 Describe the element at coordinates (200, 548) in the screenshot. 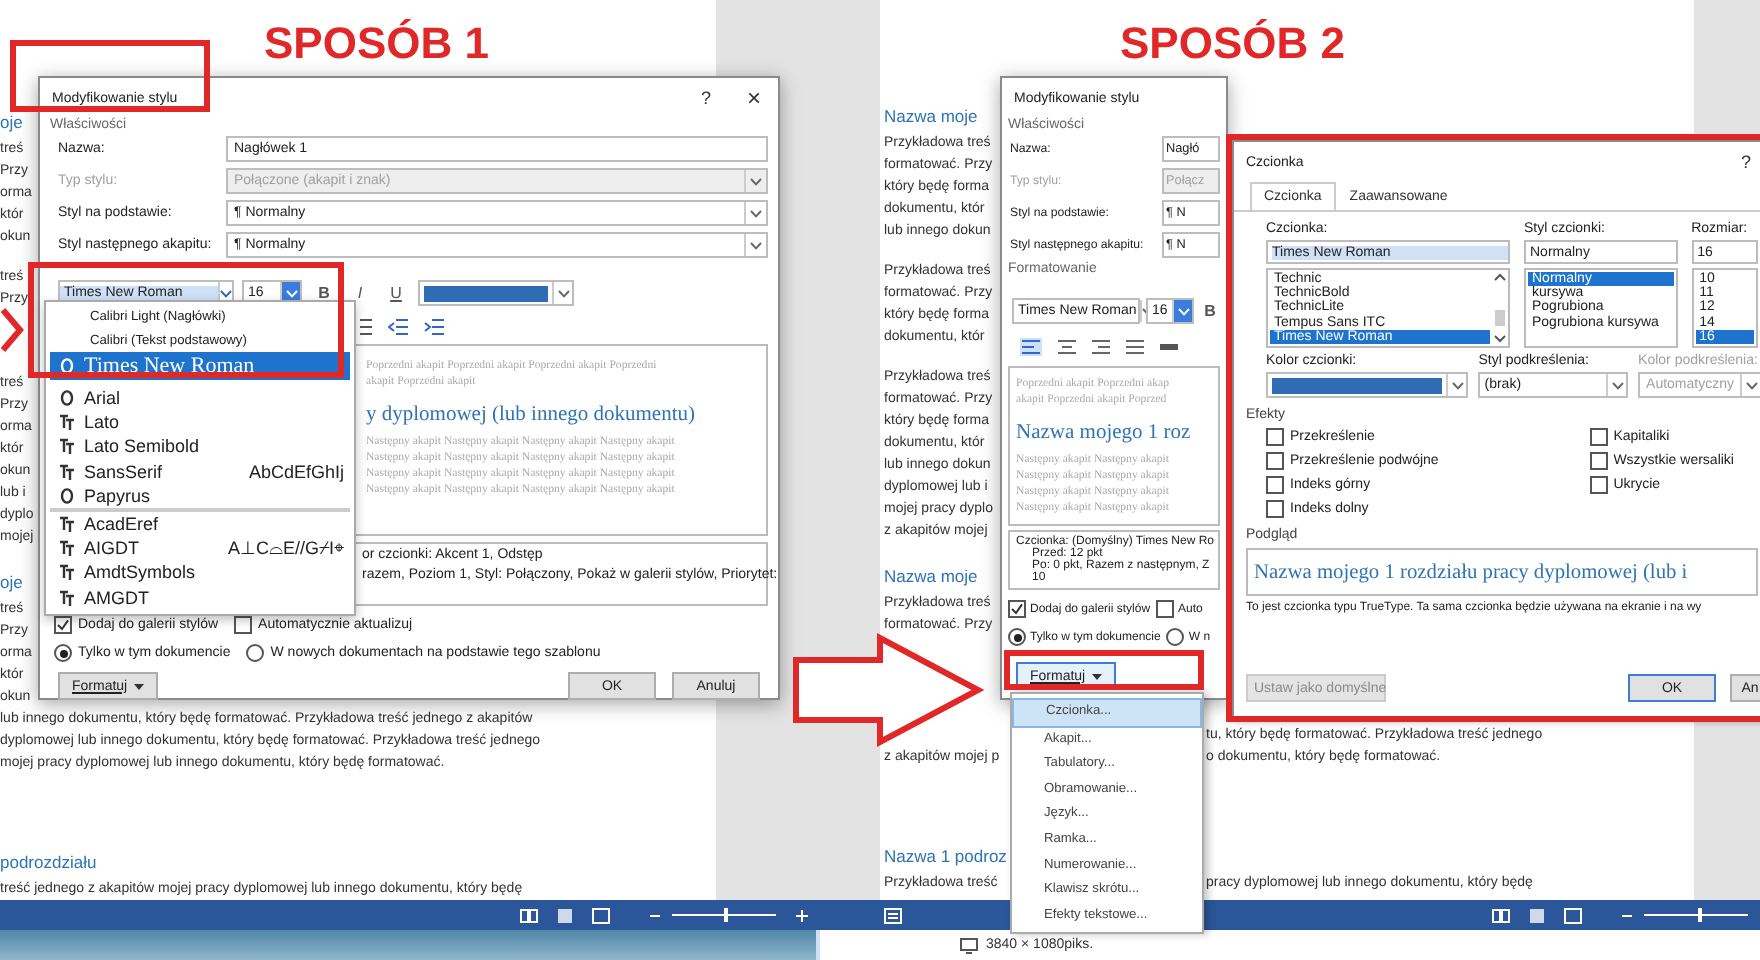

I see `font-option: AIGDT A⊥C⌓E//G⌿I⌖` at that location.